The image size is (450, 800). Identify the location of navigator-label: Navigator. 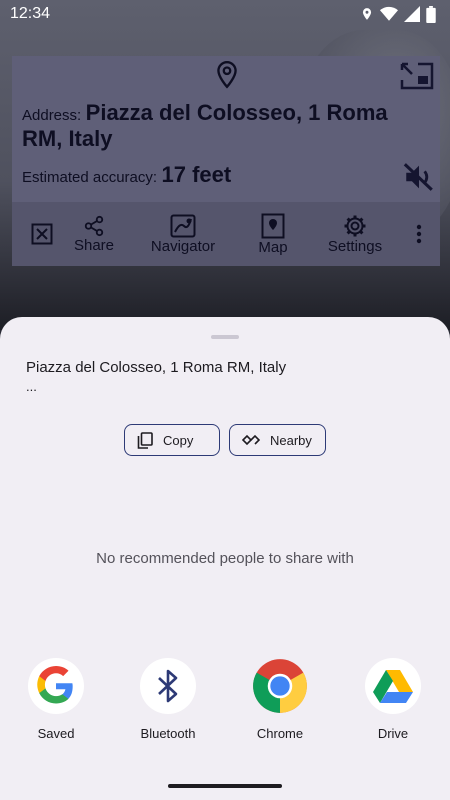
(183, 246).